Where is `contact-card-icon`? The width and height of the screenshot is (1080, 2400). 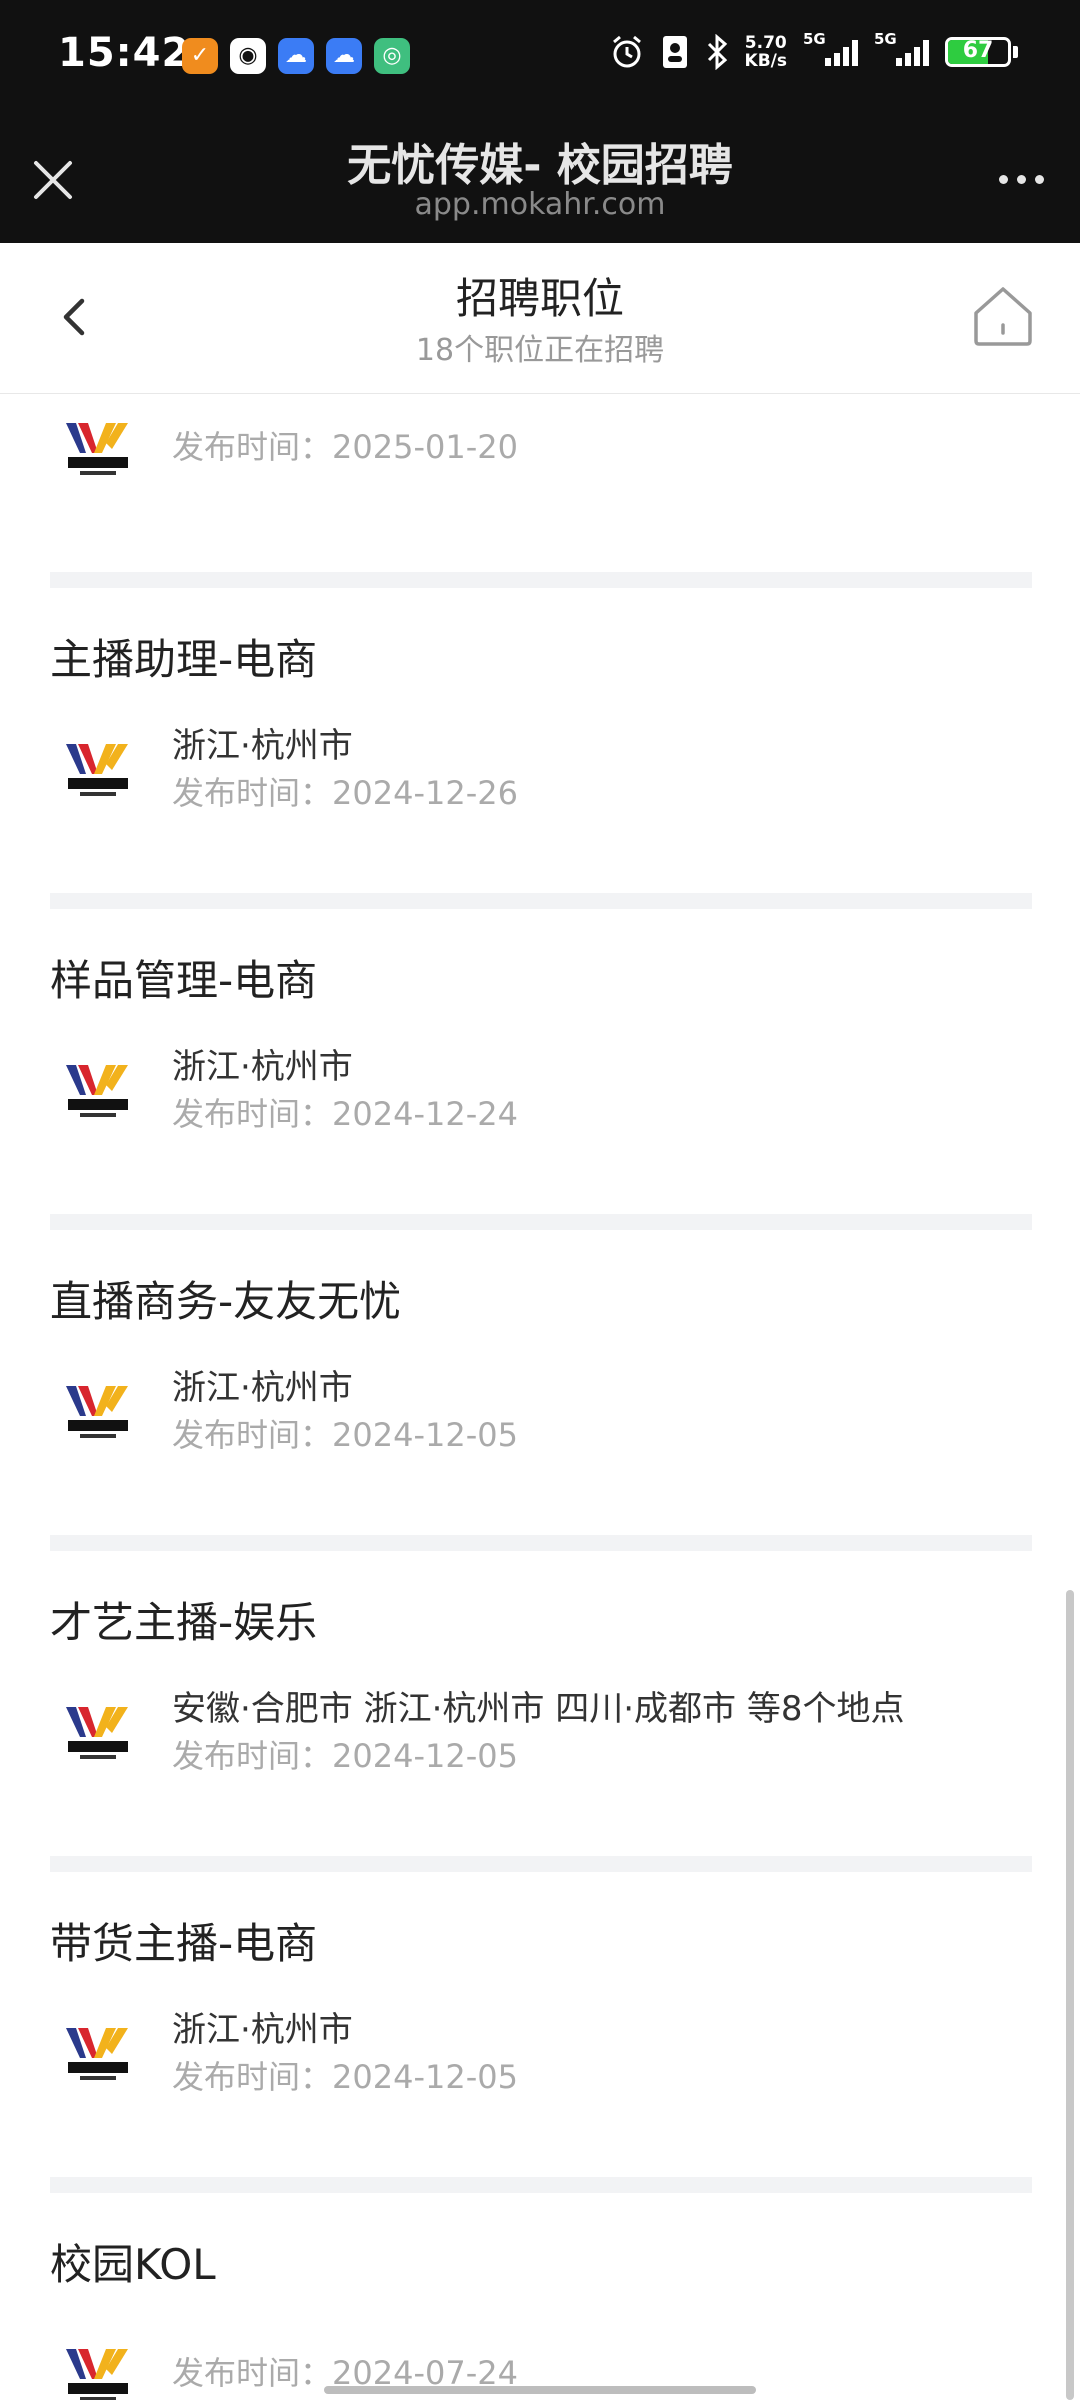 contact-card-icon is located at coordinates (674, 52).